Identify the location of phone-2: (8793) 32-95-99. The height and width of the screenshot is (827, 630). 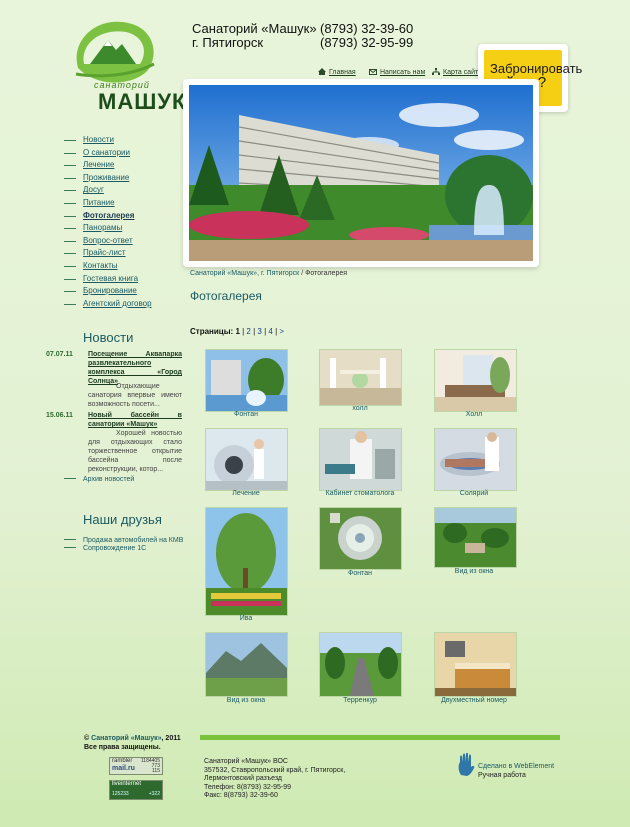
(367, 42).